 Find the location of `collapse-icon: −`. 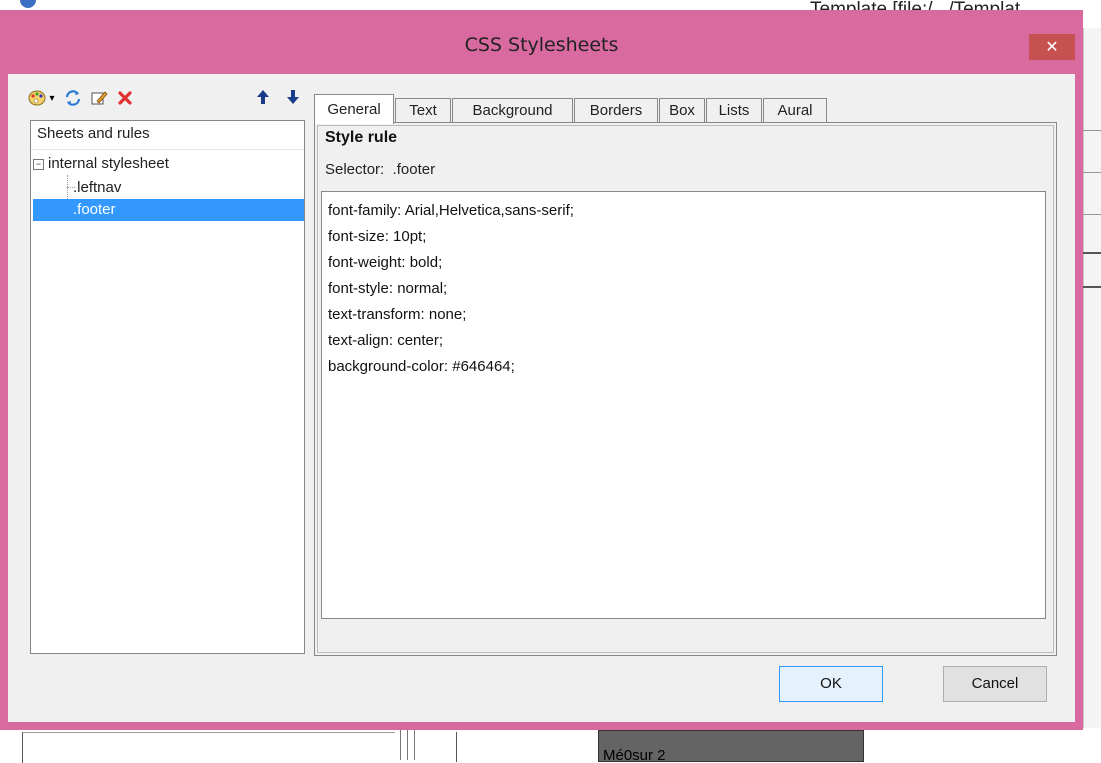

collapse-icon: − is located at coordinates (38, 164).